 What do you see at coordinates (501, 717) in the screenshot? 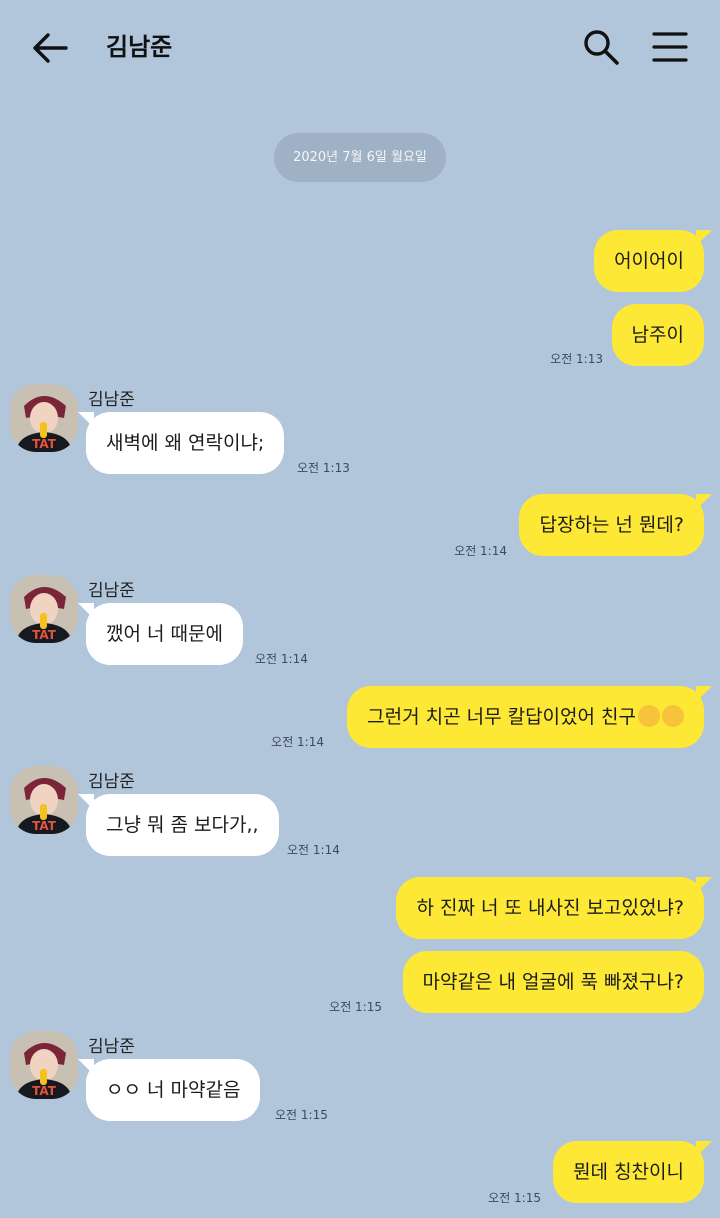
I see `message-text: 그런거 치곤 너무 칼답이었어 친구` at bounding box center [501, 717].